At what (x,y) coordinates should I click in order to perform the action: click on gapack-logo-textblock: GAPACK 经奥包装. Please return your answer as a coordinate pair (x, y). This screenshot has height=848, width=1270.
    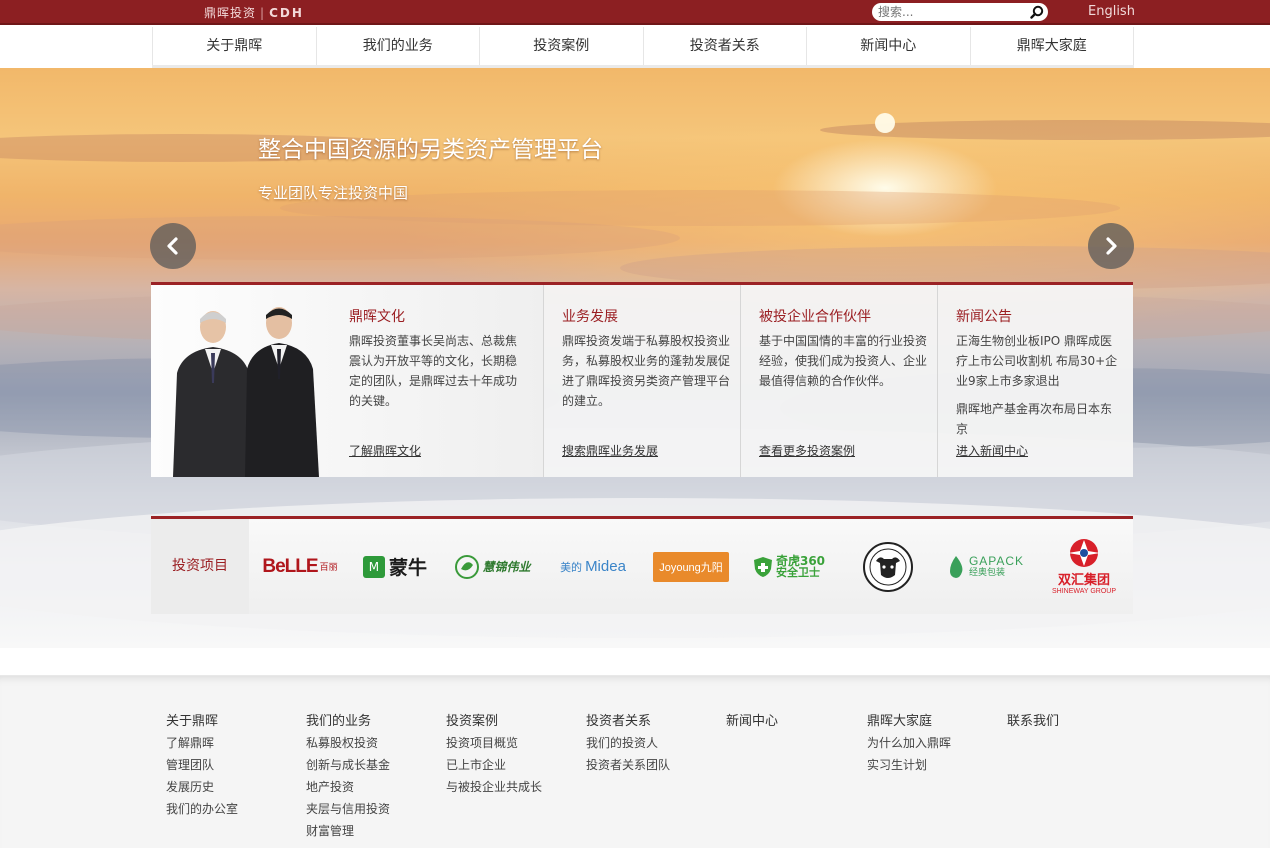
    Looking at the image, I should click on (996, 567).